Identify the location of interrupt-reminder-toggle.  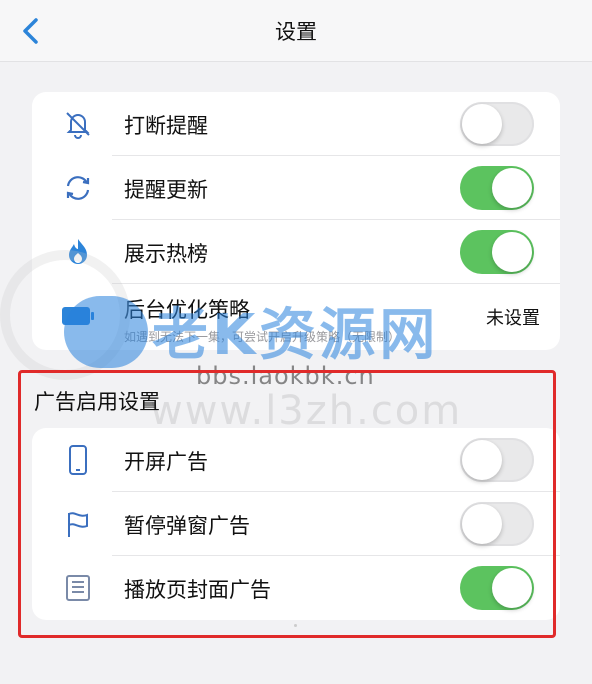
(497, 124).